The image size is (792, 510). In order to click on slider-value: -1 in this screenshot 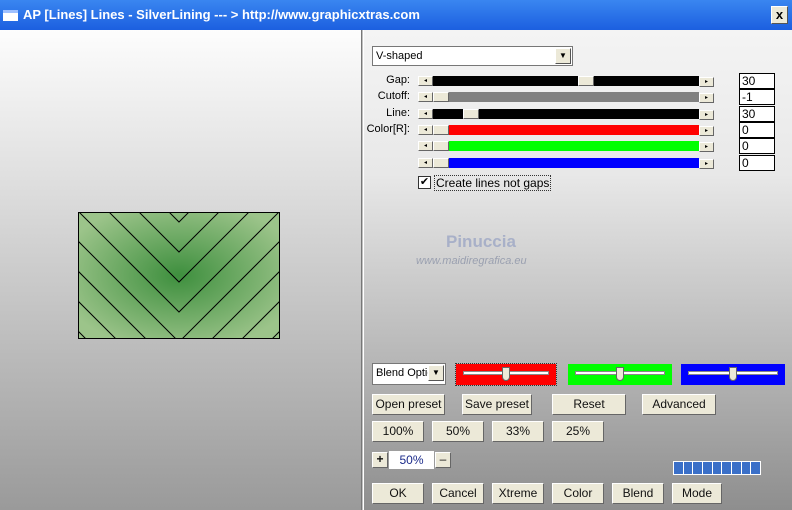, I will do `click(757, 97)`.